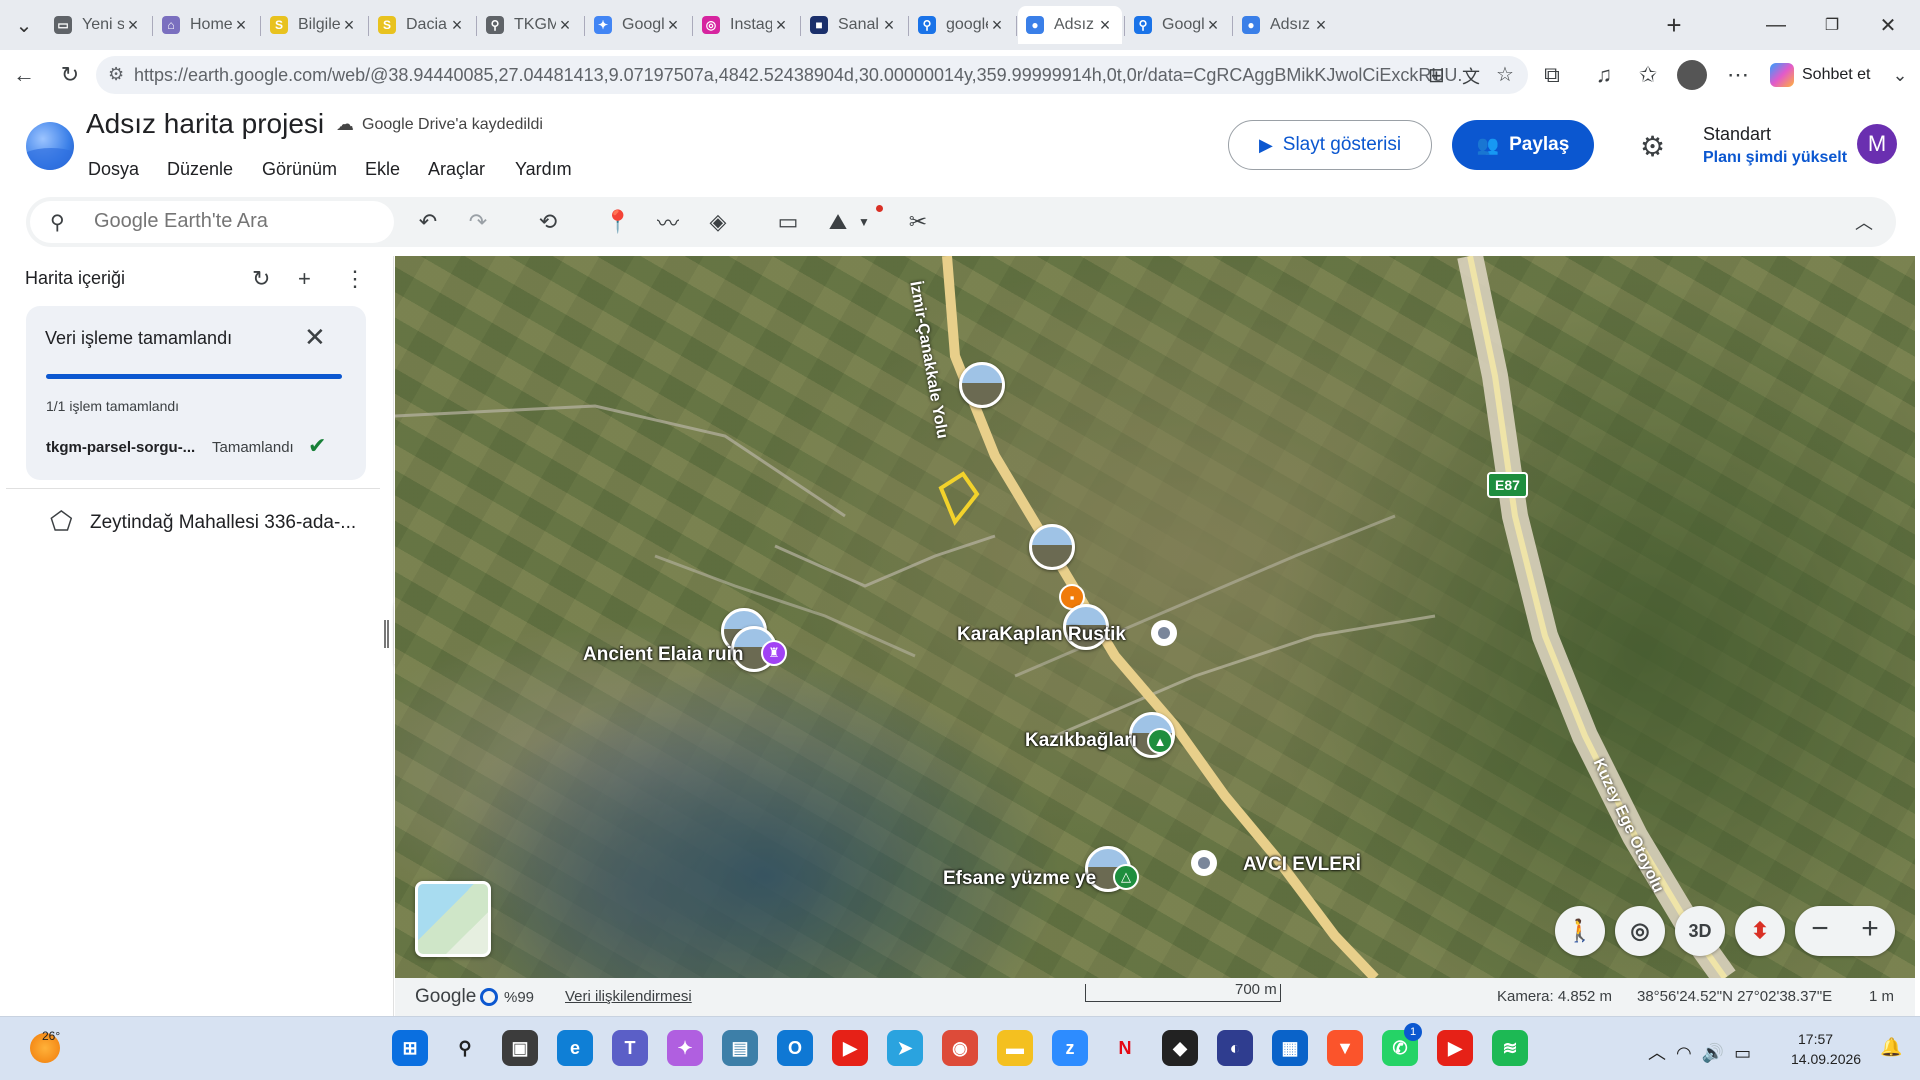 This screenshot has height=1080, width=1920. I want to click on browser-tab: S Bilgilendirme×, so click(314, 25).